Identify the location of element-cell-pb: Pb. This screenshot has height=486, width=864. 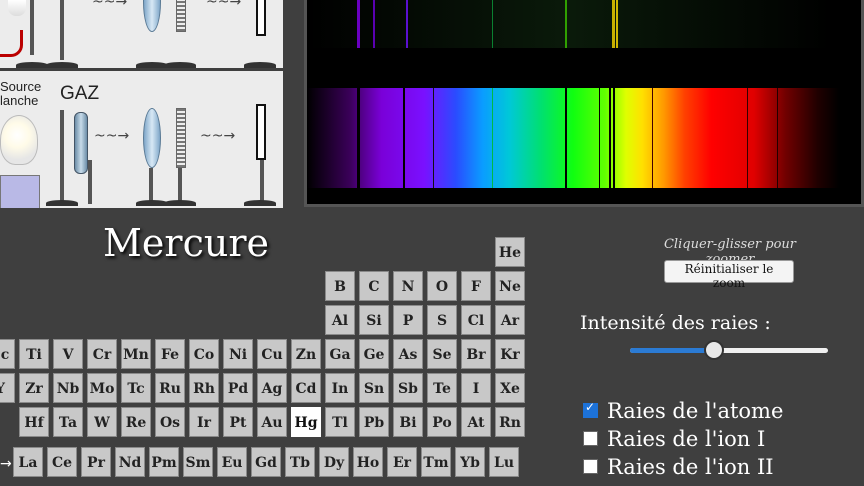
(374, 422).